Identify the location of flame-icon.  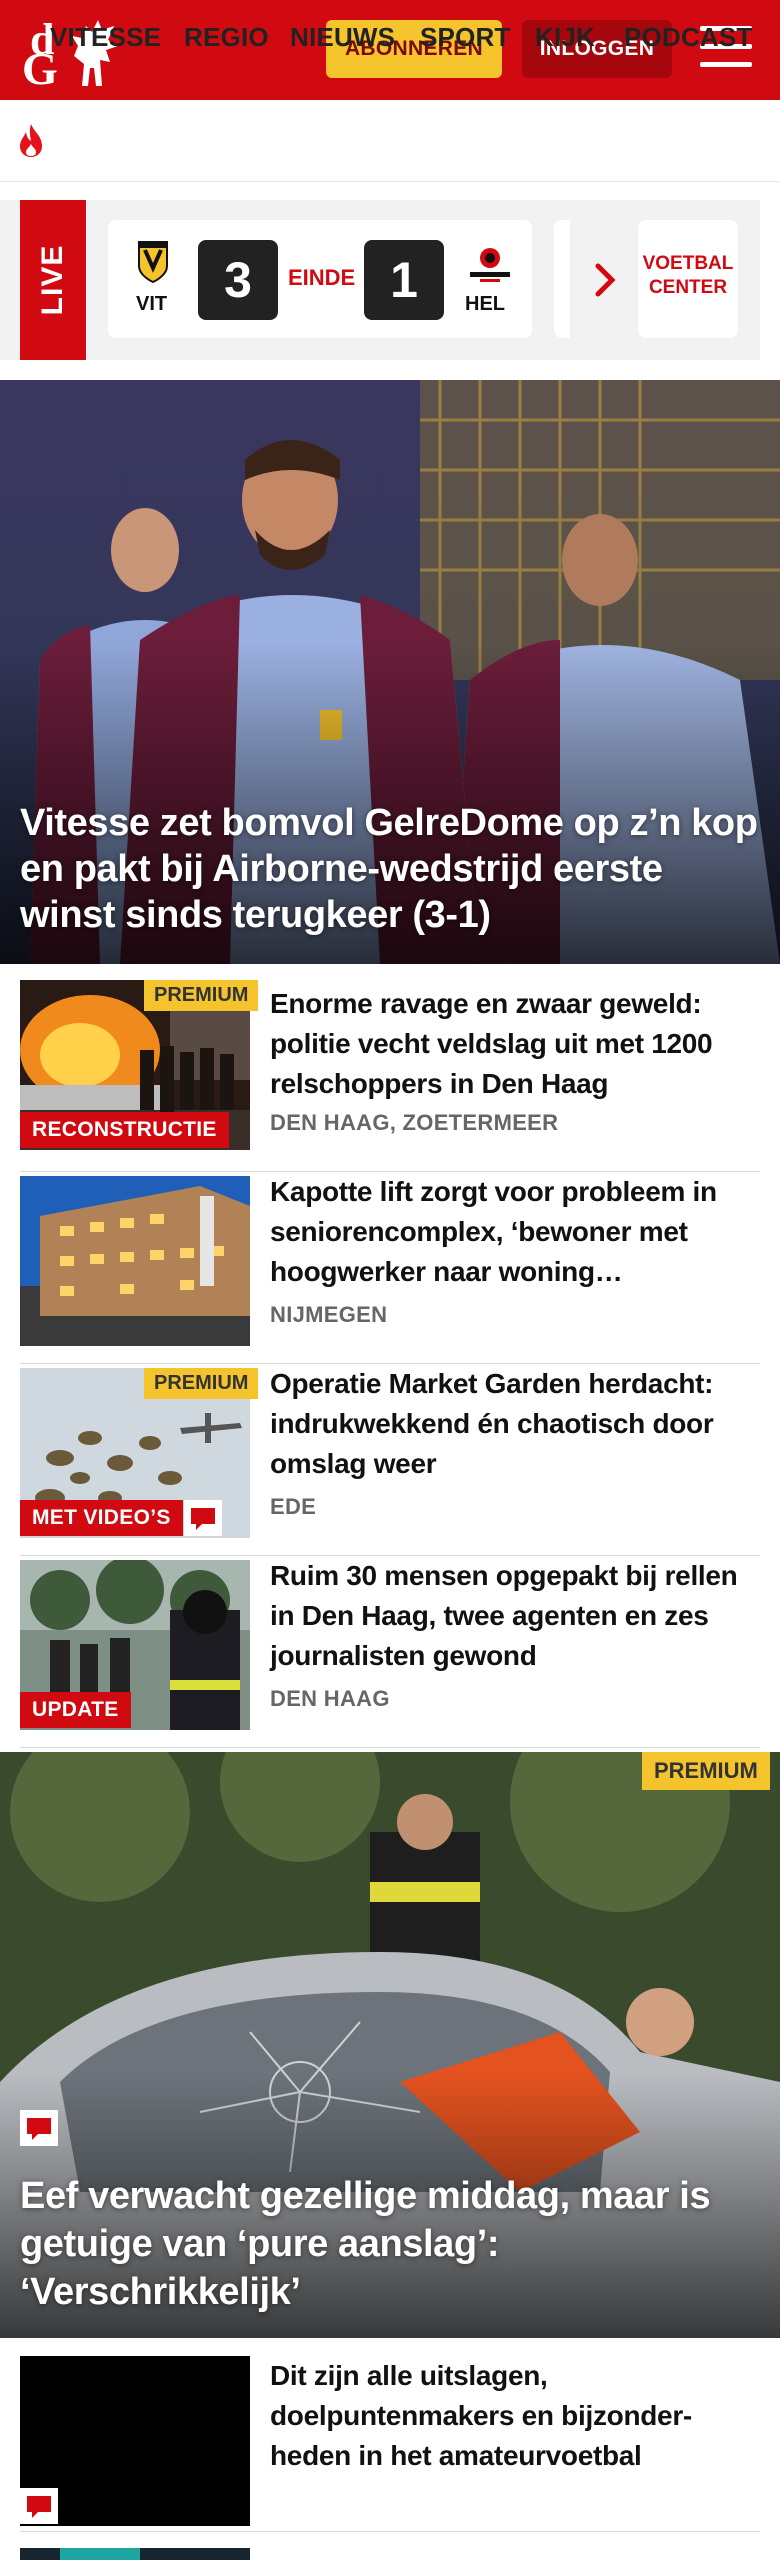
(31, 140).